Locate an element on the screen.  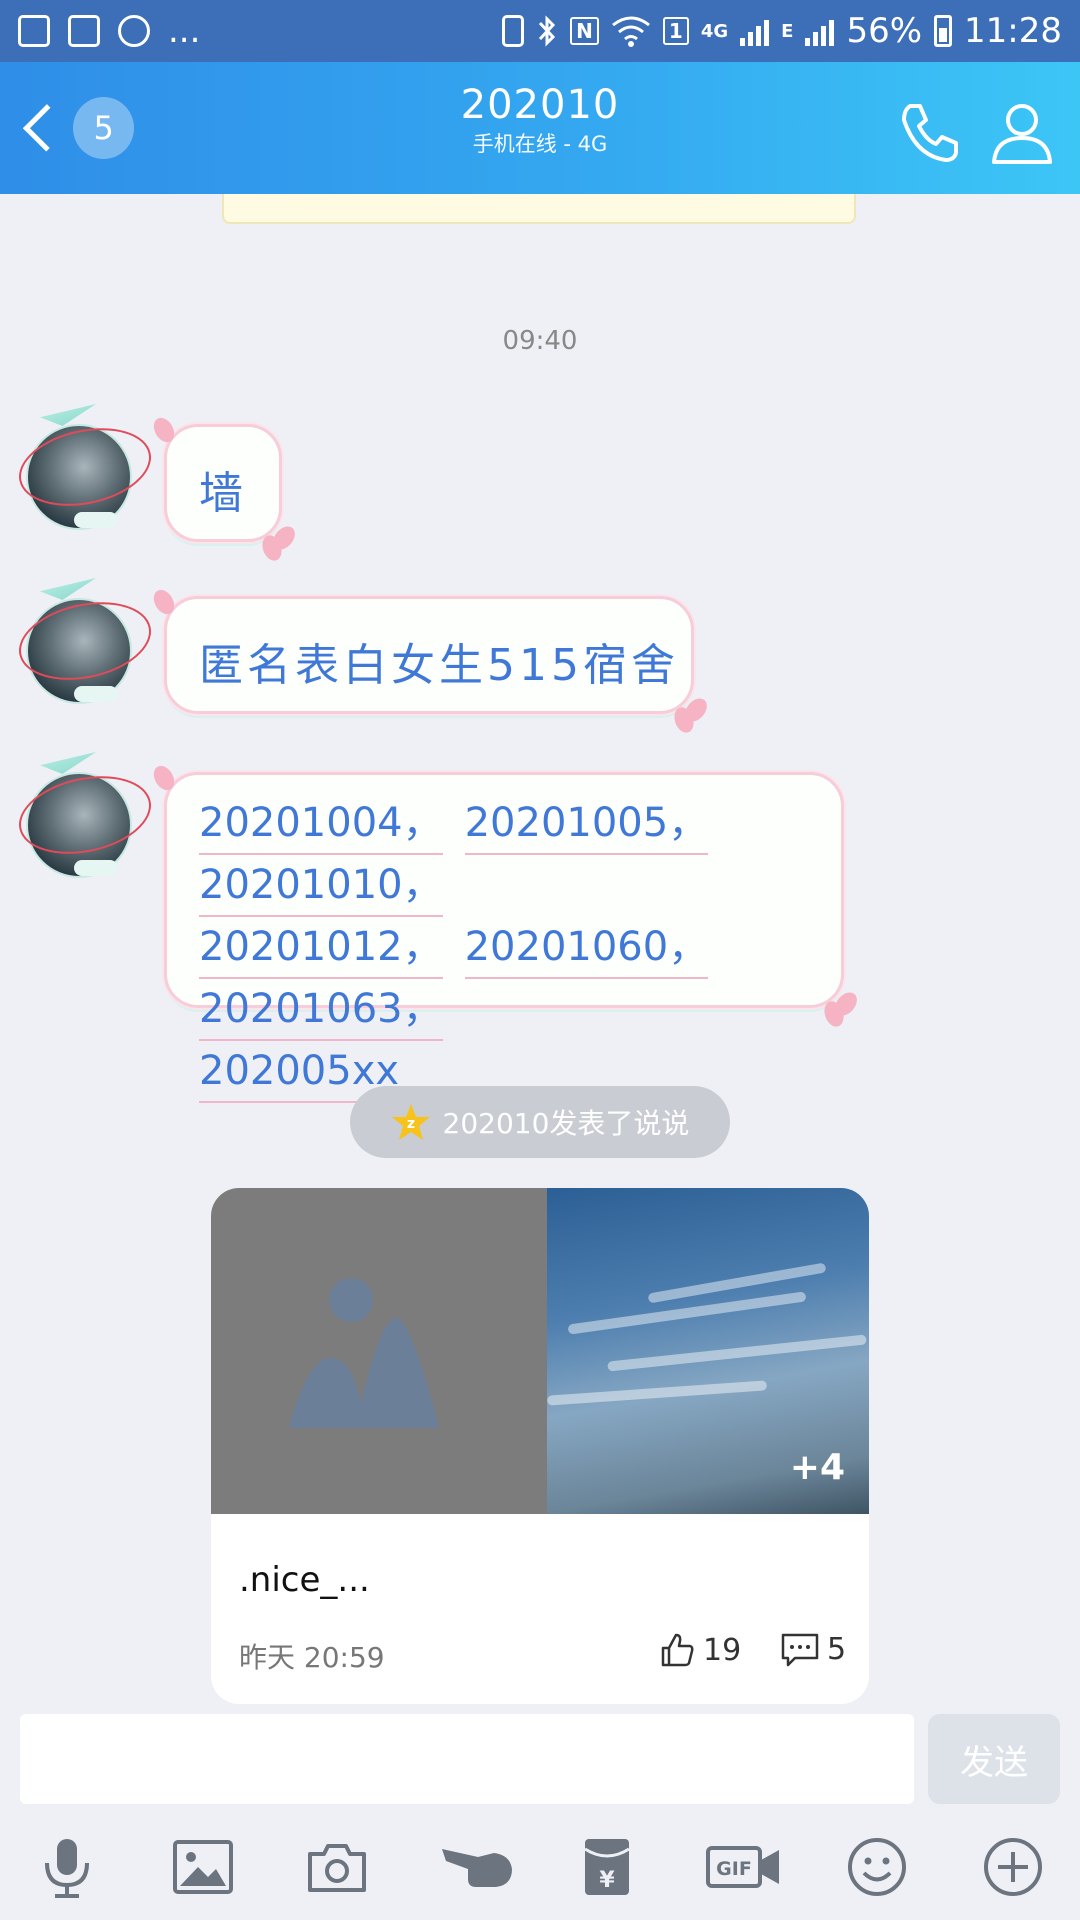
comment-count: 5 is located at coordinates (813, 1649).